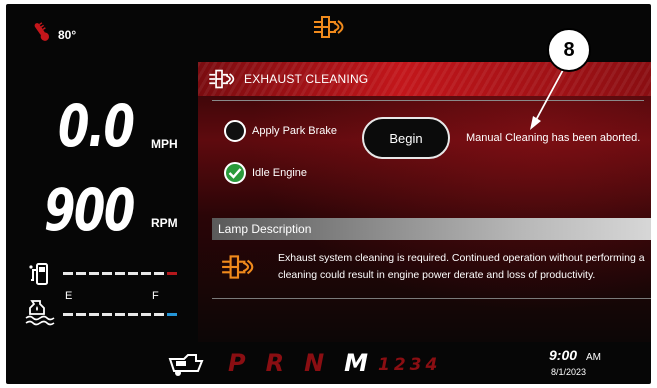 Image resolution: width=657 pixels, height=388 pixels. What do you see at coordinates (410, 365) in the screenshot?
I see `gear-numbers: 1234` at bounding box center [410, 365].